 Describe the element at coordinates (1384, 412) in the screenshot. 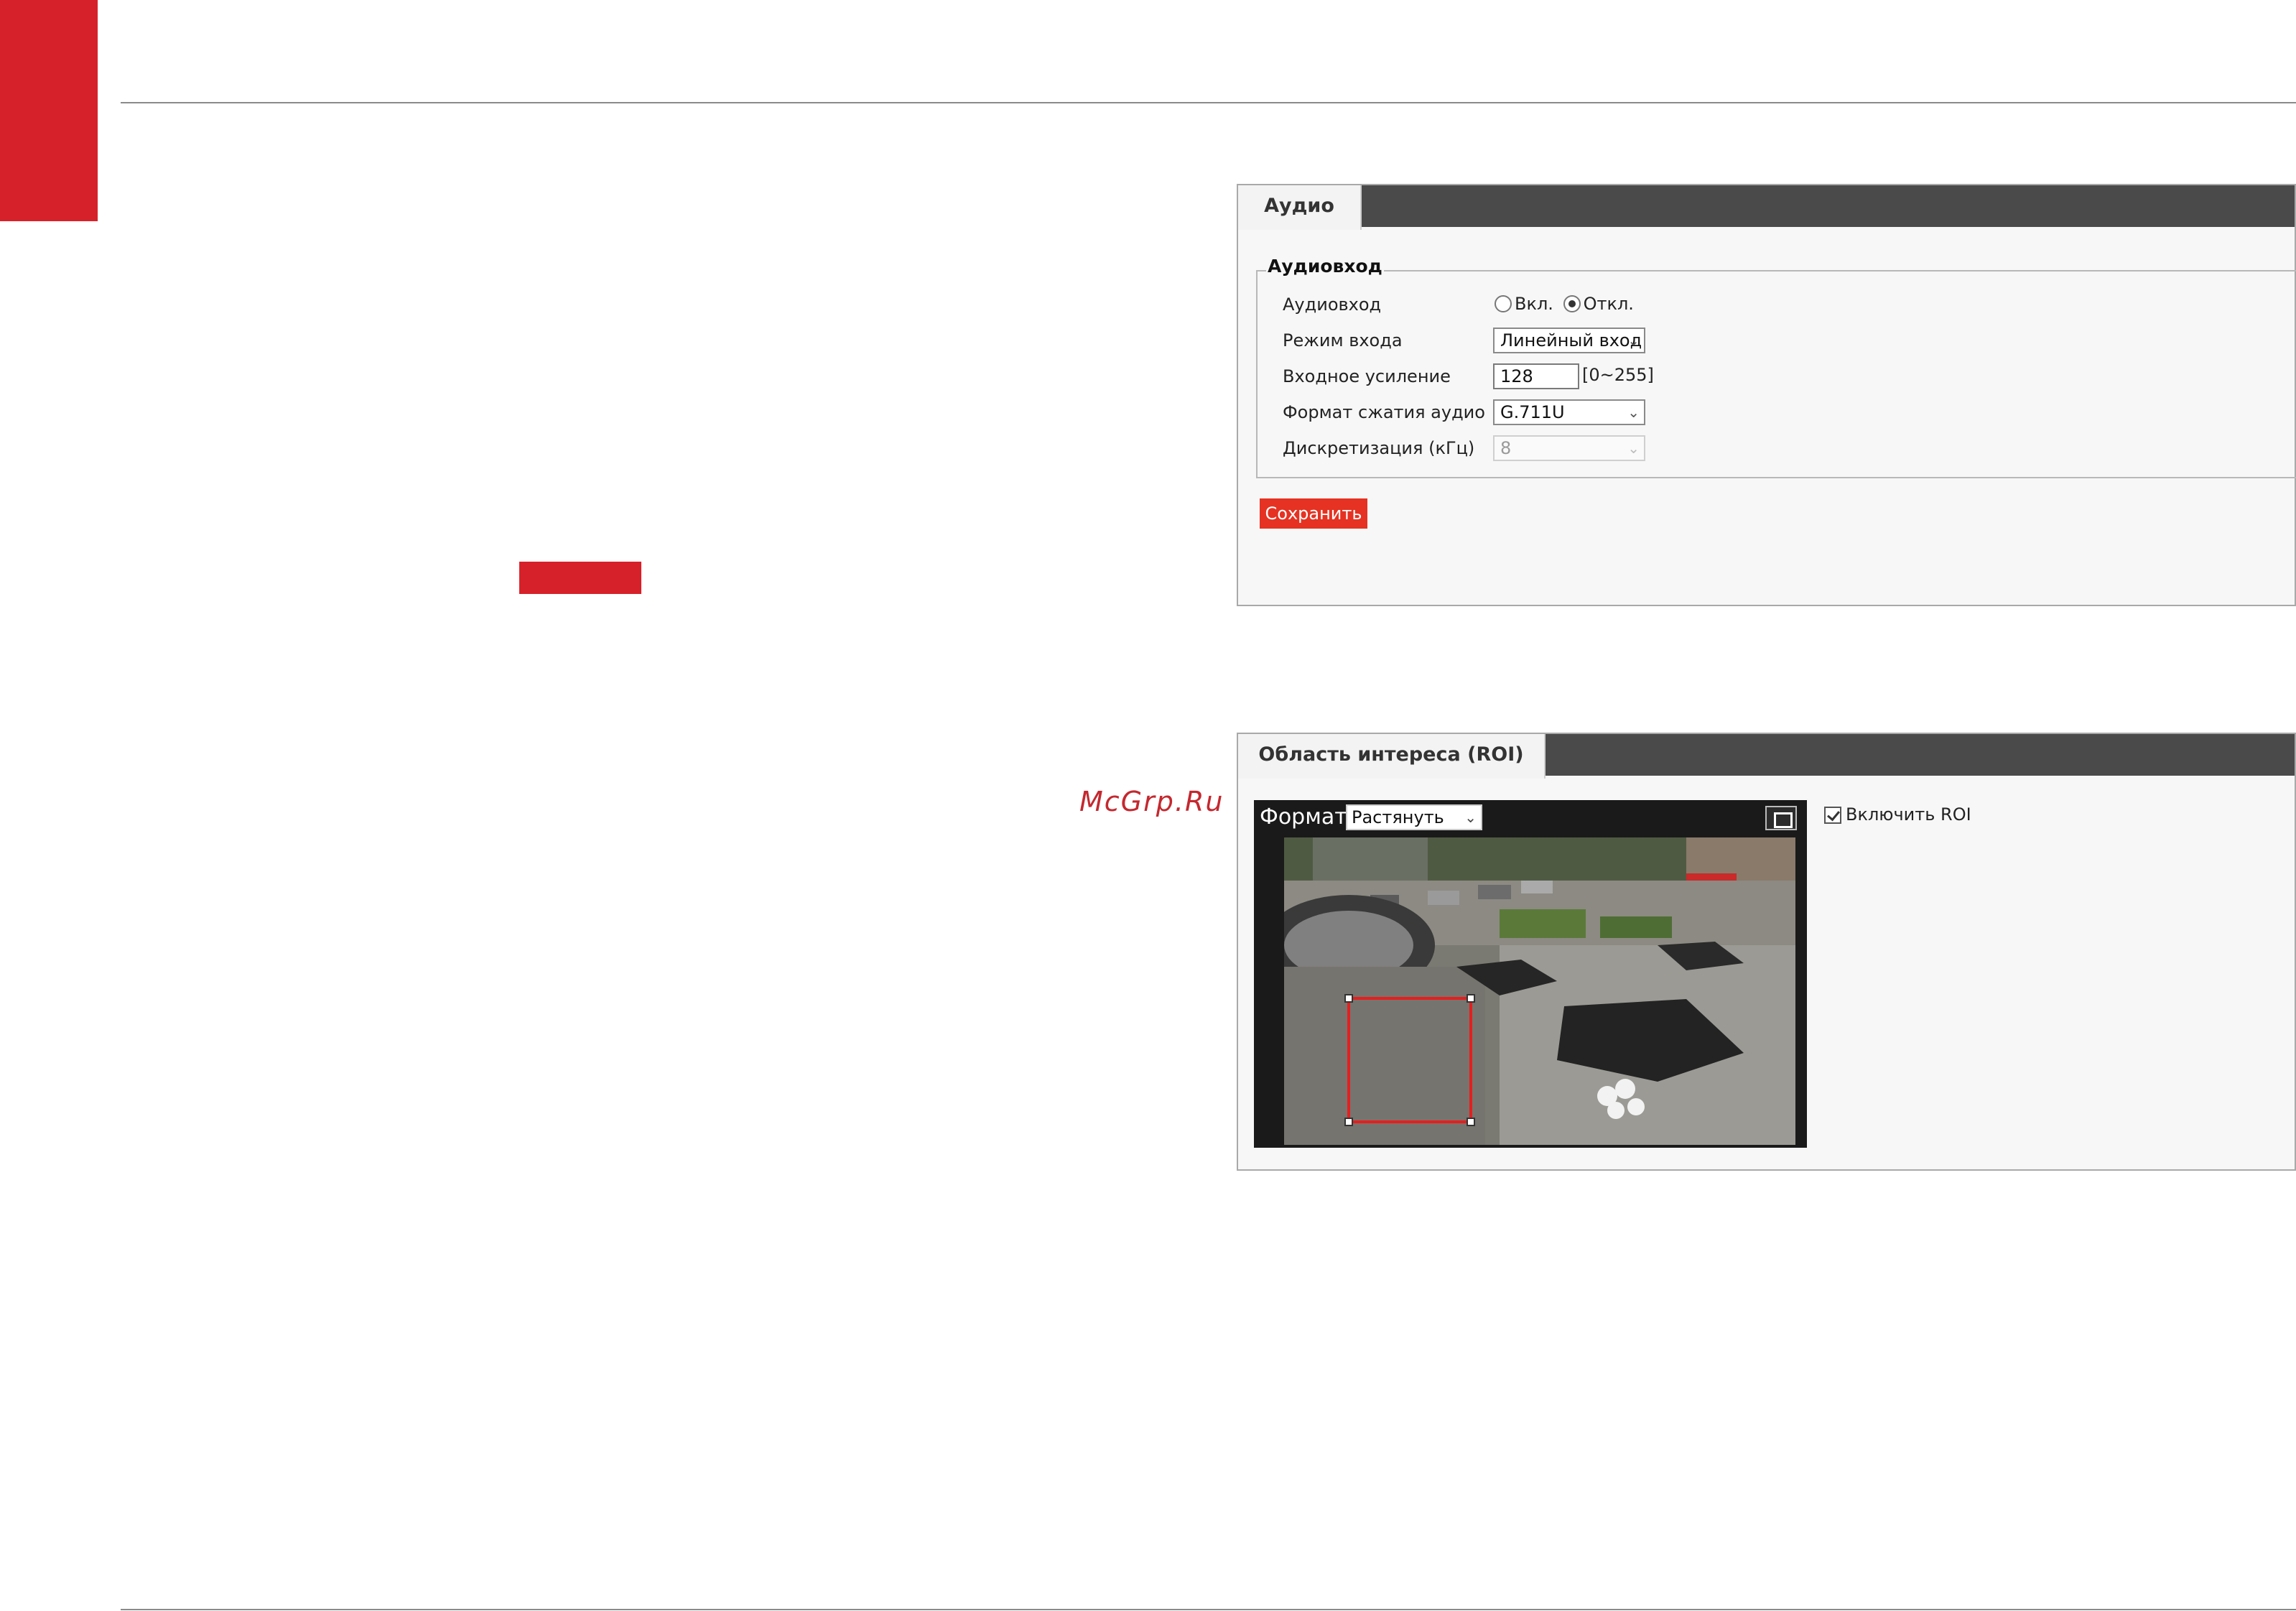

I see `compression-format-label: Формат сжатия аудио` at that location.